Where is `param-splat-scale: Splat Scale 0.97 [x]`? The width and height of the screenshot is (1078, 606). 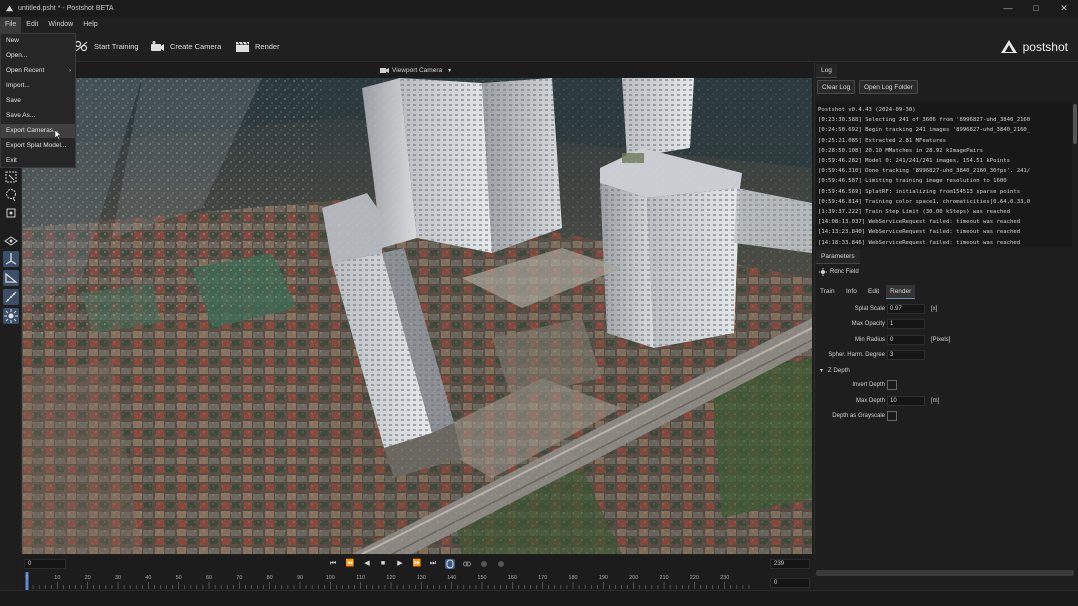
param-splat-scale: Splat Scale 0.97 [x] is located at coordinates (946, 309).